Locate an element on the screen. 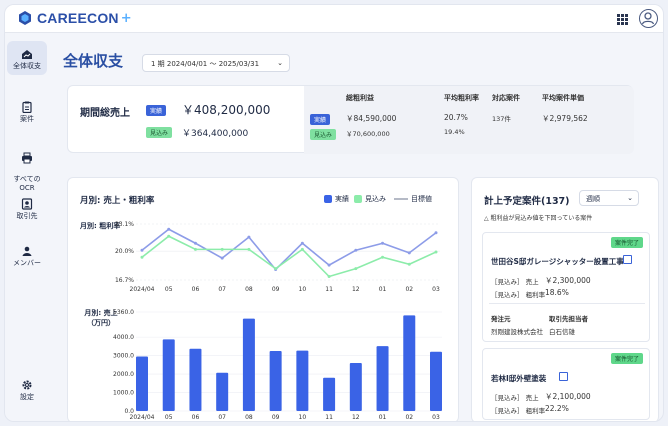 This screenshot has height=426, width=668. actual-badge: 実績 is located at coordinates (156, 110).